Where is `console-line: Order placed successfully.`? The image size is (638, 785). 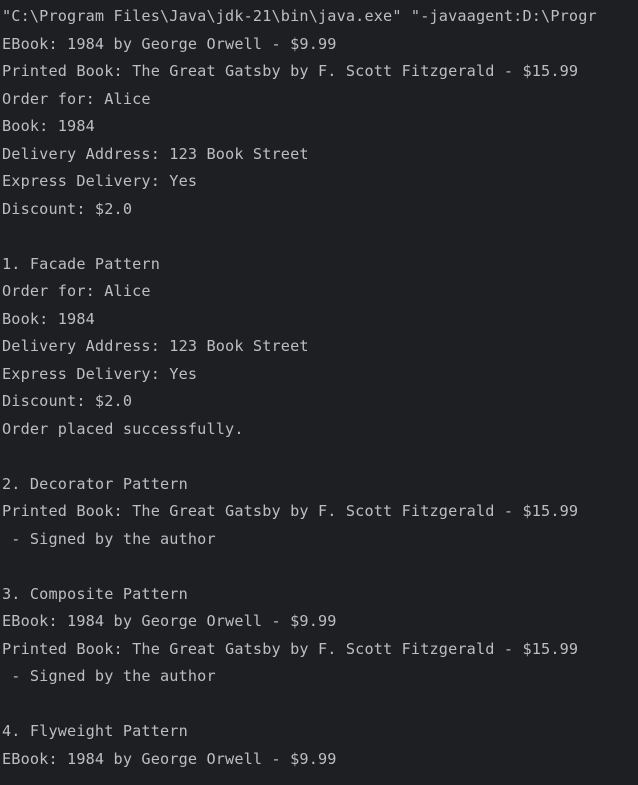
console-line: Order placed successfully. is located at coordinates (123, 428).